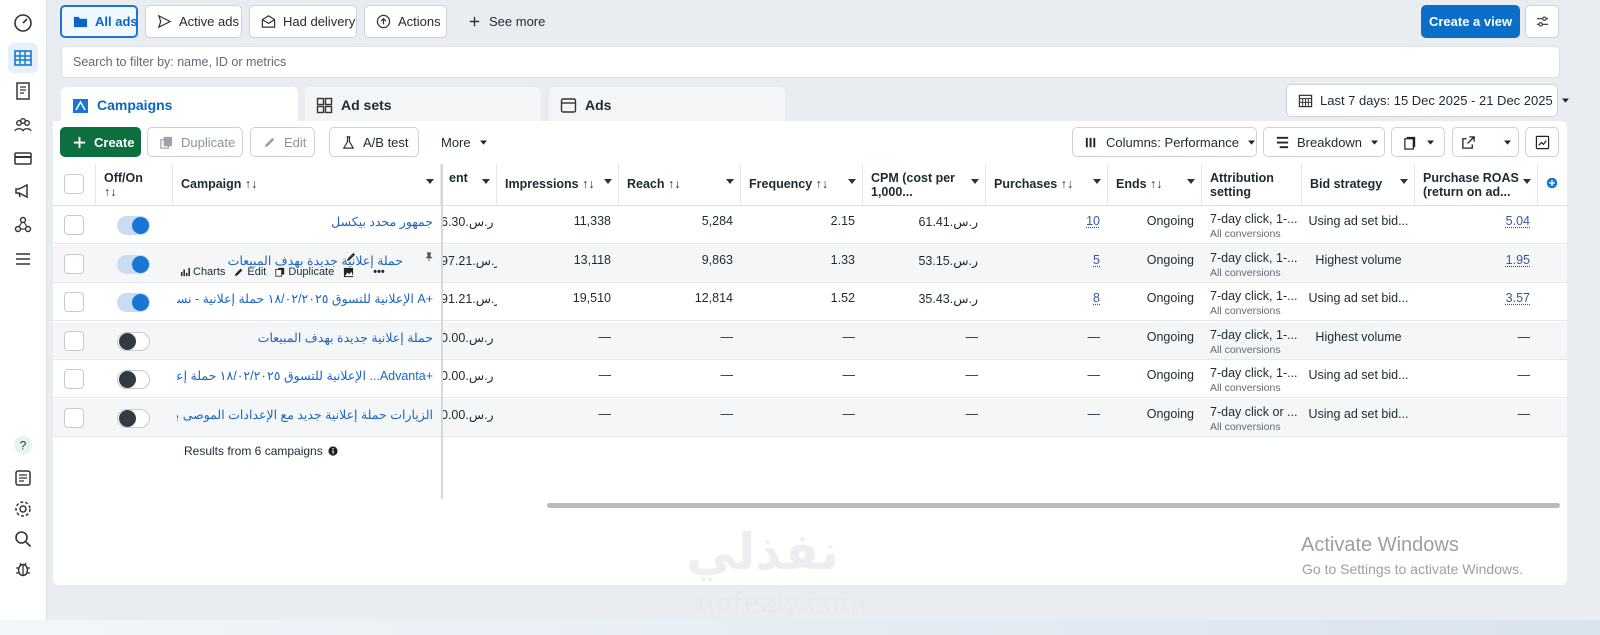  What do you see at coordinates (810, 62) in the screenshot?
I see `search-filter-input: Search to filter by: name, ID or metrics` at bounding box center [810, 62].